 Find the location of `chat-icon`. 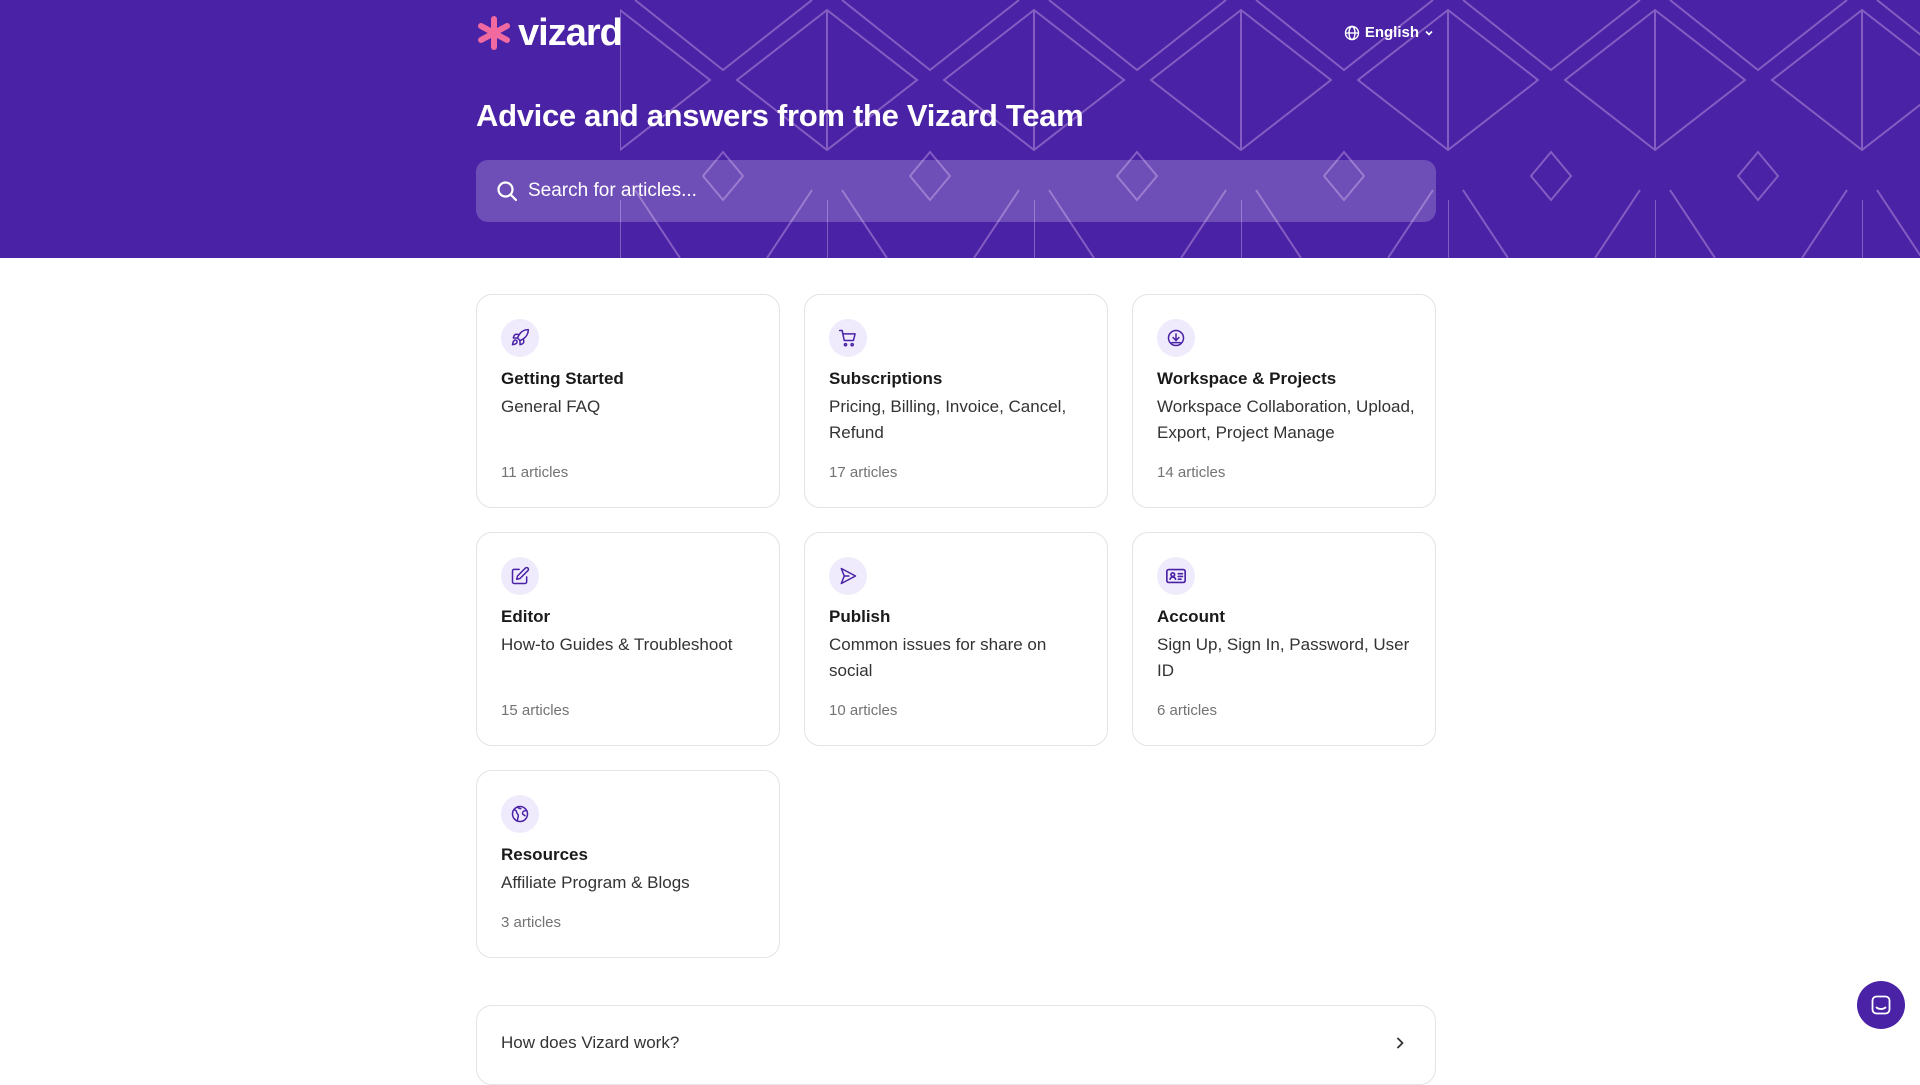

chat-icon is located at coordinates (1881, 1005).